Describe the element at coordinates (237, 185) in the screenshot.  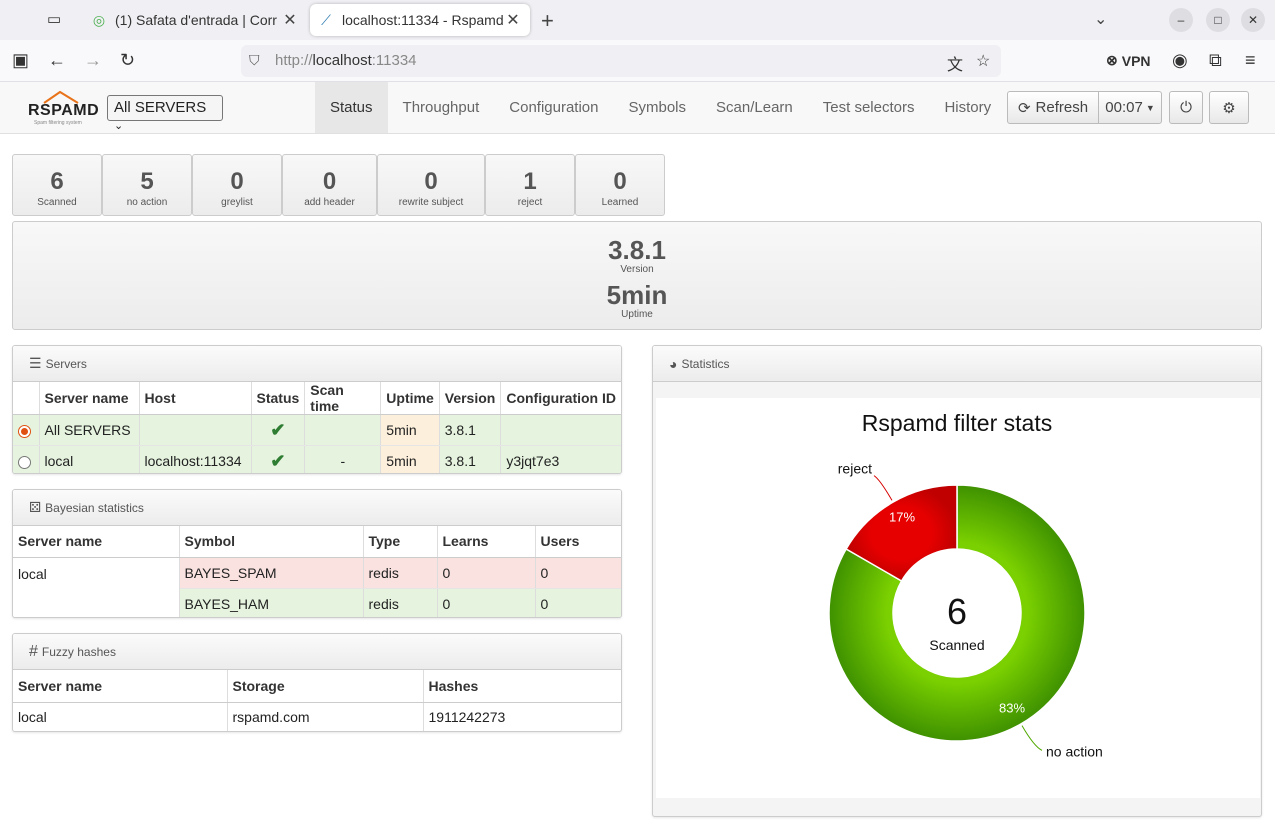
I see `stat-greylist: 0 greylist` at that location.